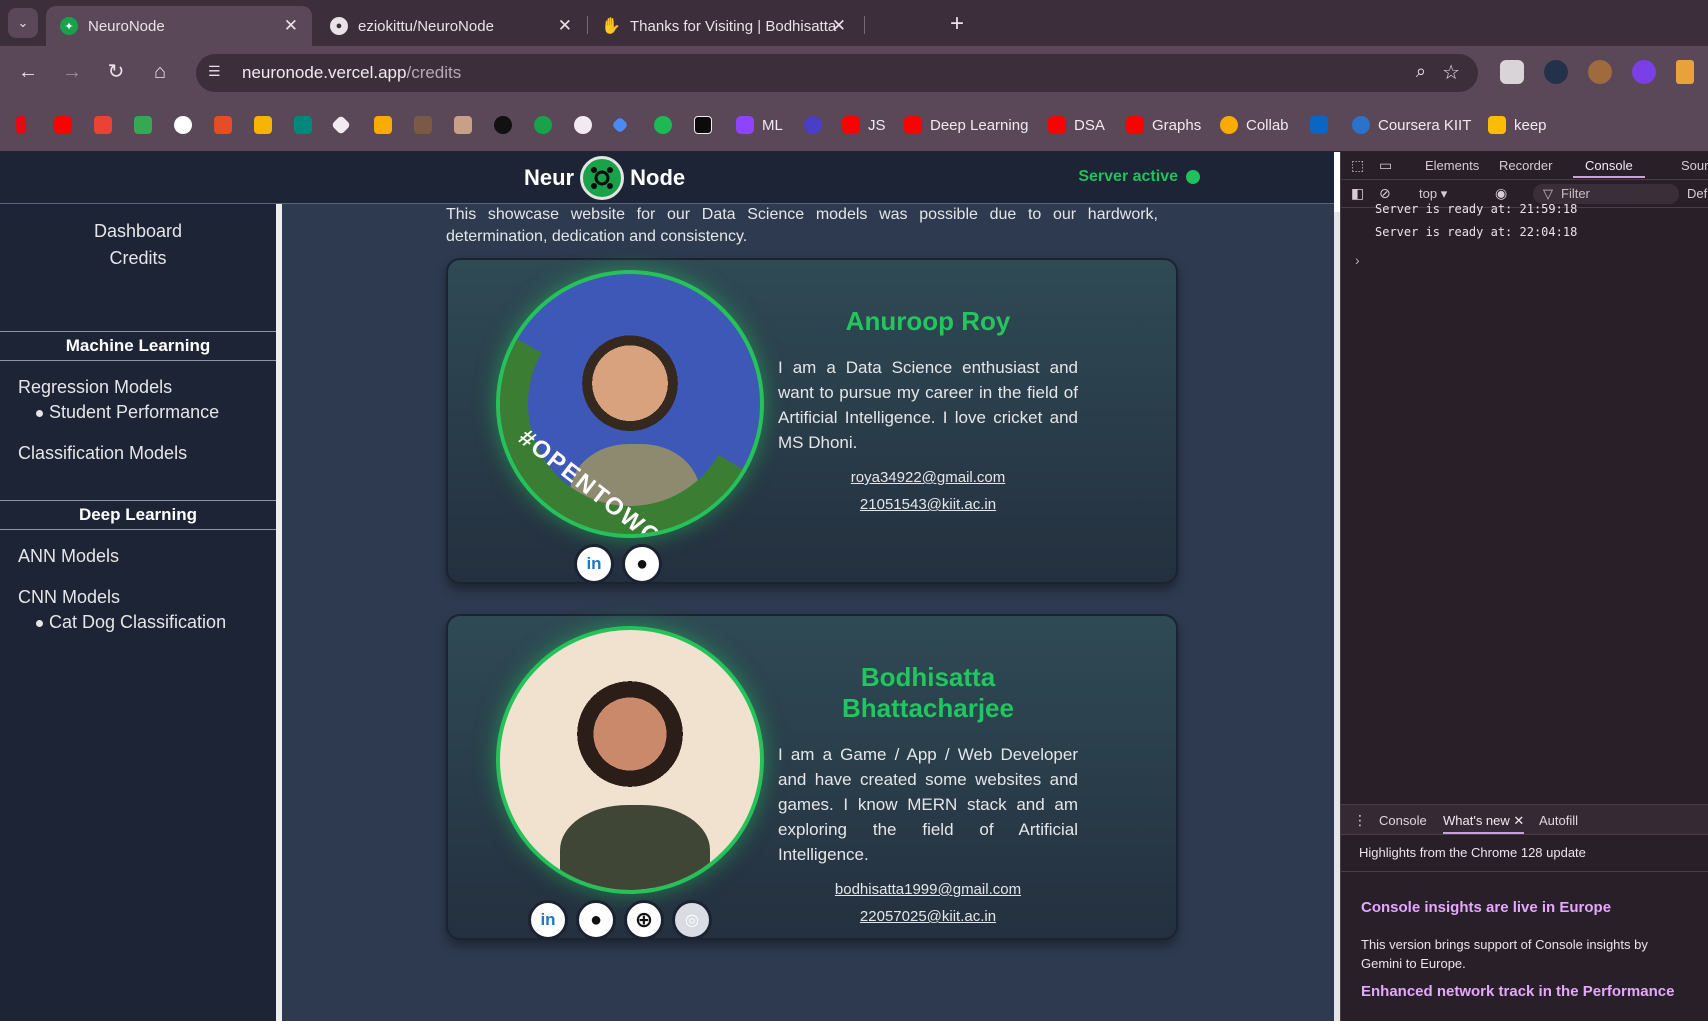 This screenshot has width=1708, height=1021. I want to click on clear-console-icon: ⊘, so click(1385, 193).